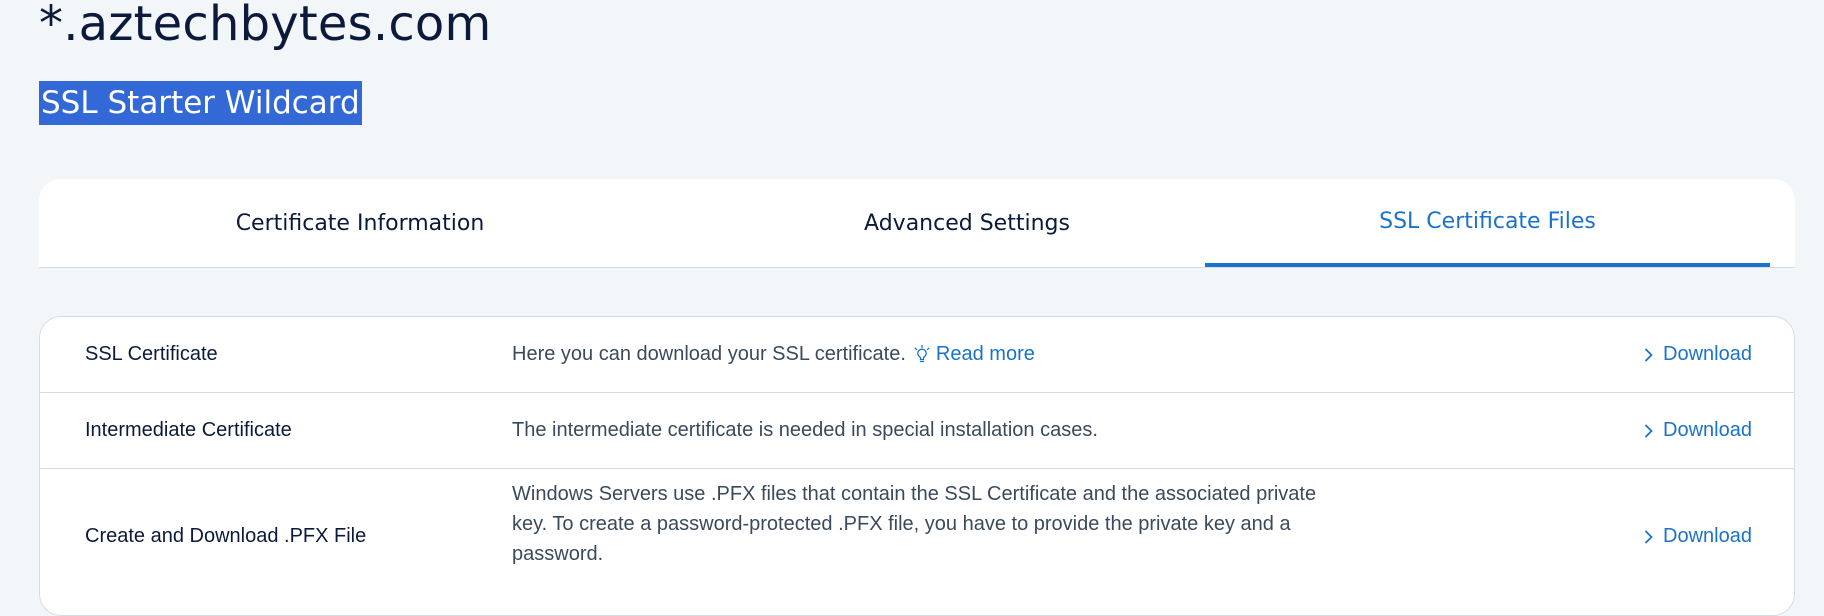  What do you see at coordinates (226, 536) in the screenshot?
I see `file-name: Create and Download .PFX File` at bounding box center [226, 536].